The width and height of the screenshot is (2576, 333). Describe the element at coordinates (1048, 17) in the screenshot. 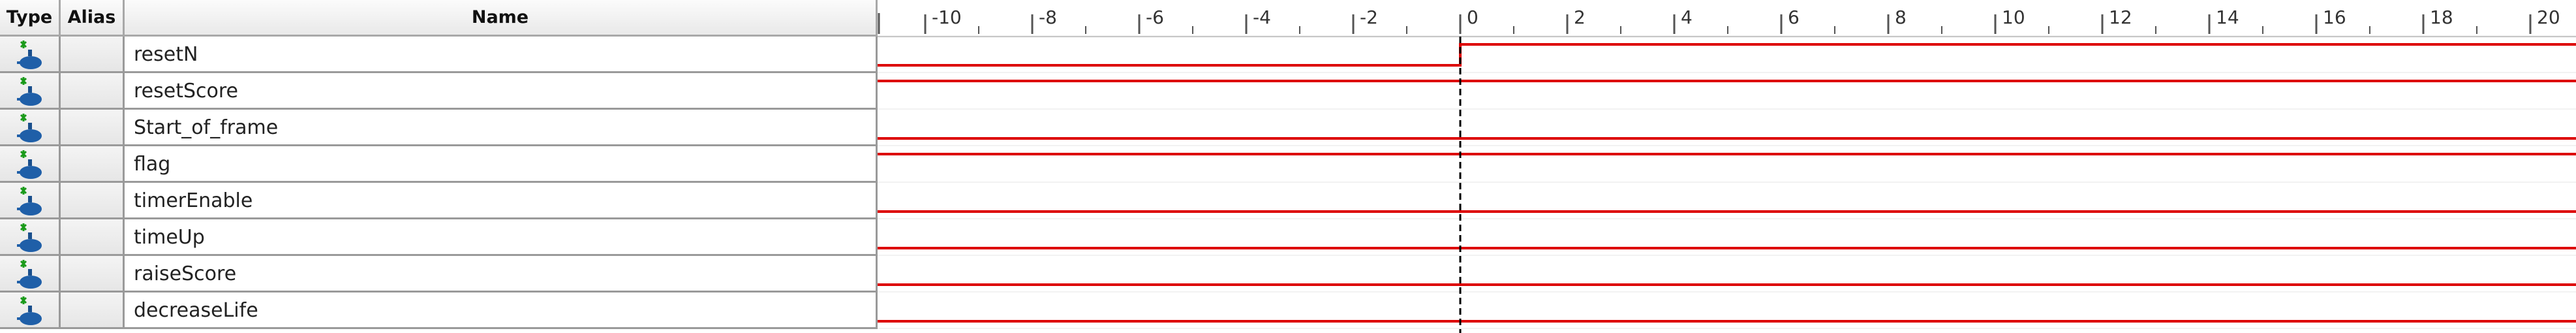

I see `ruler-tick-label: -8` at that location.